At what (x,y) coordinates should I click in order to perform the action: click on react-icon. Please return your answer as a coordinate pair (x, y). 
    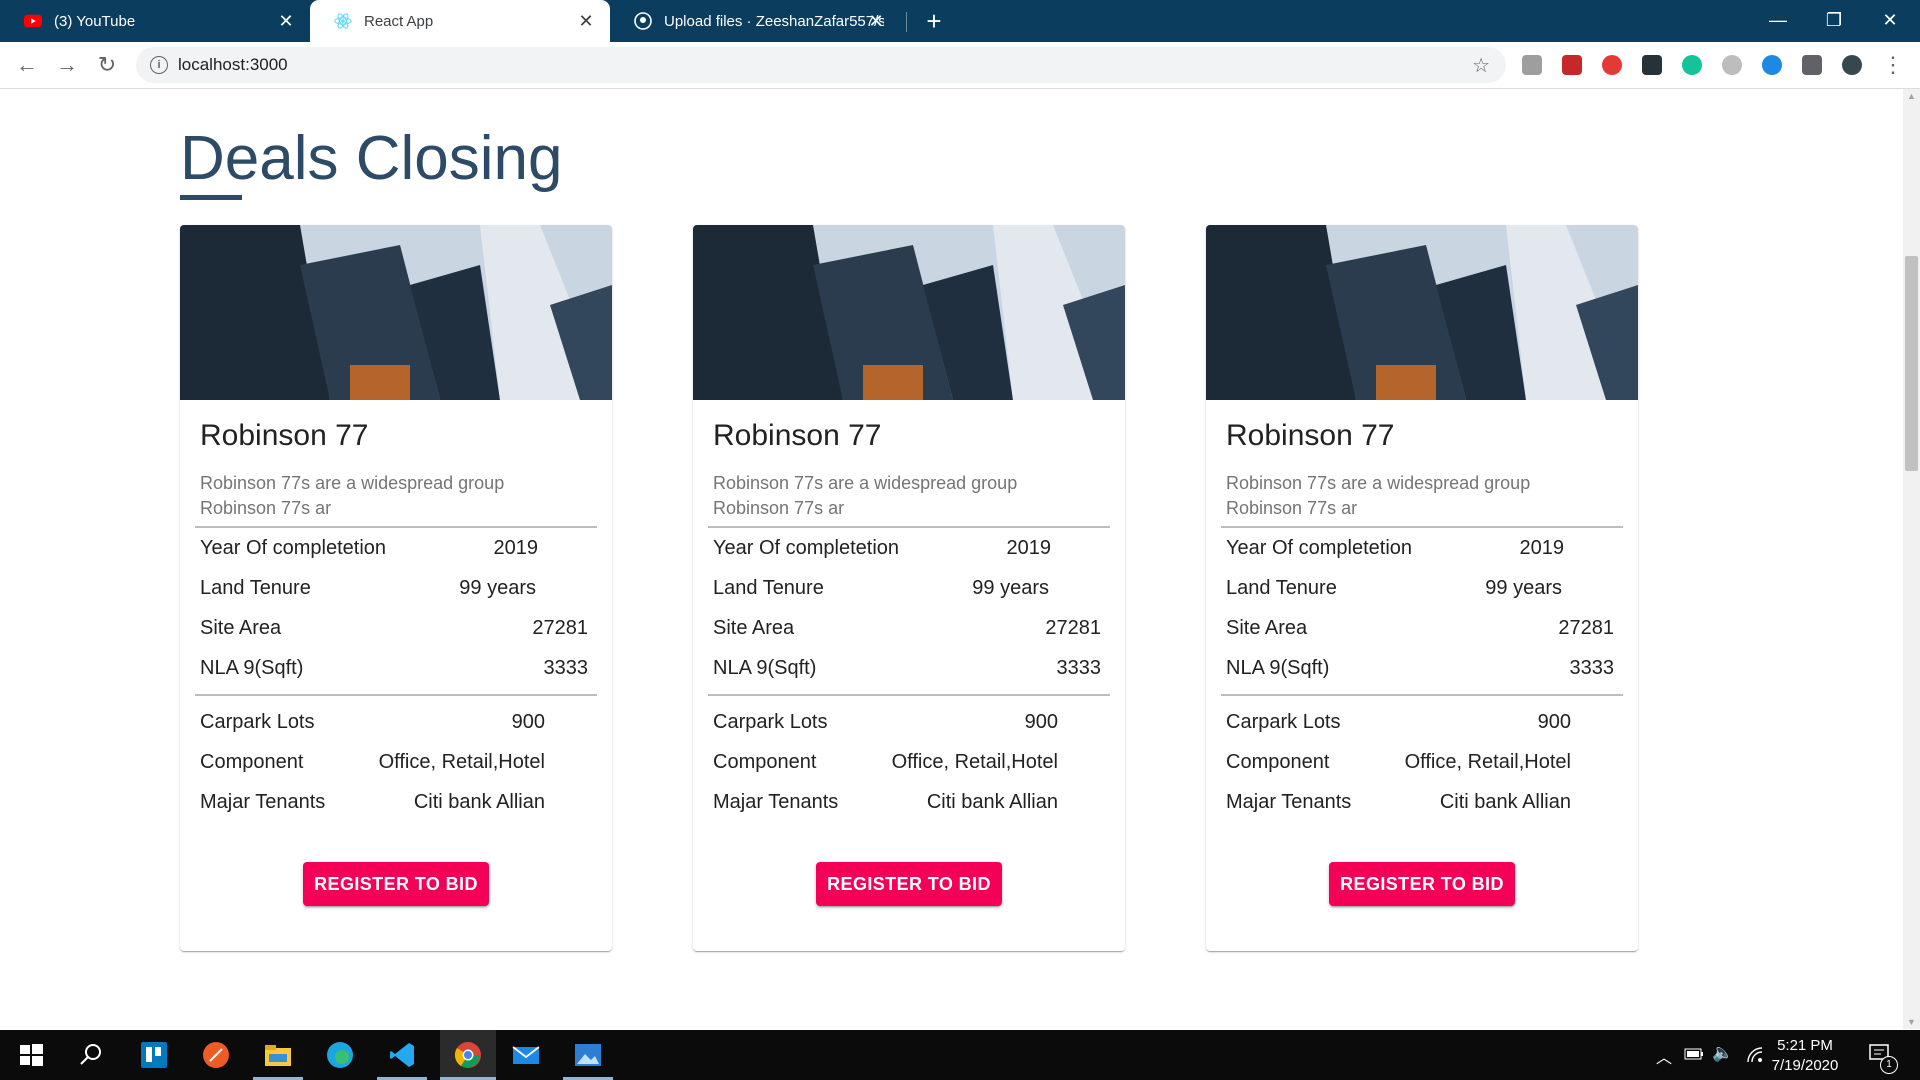
    Looking at the image, I should click on (343, 21).